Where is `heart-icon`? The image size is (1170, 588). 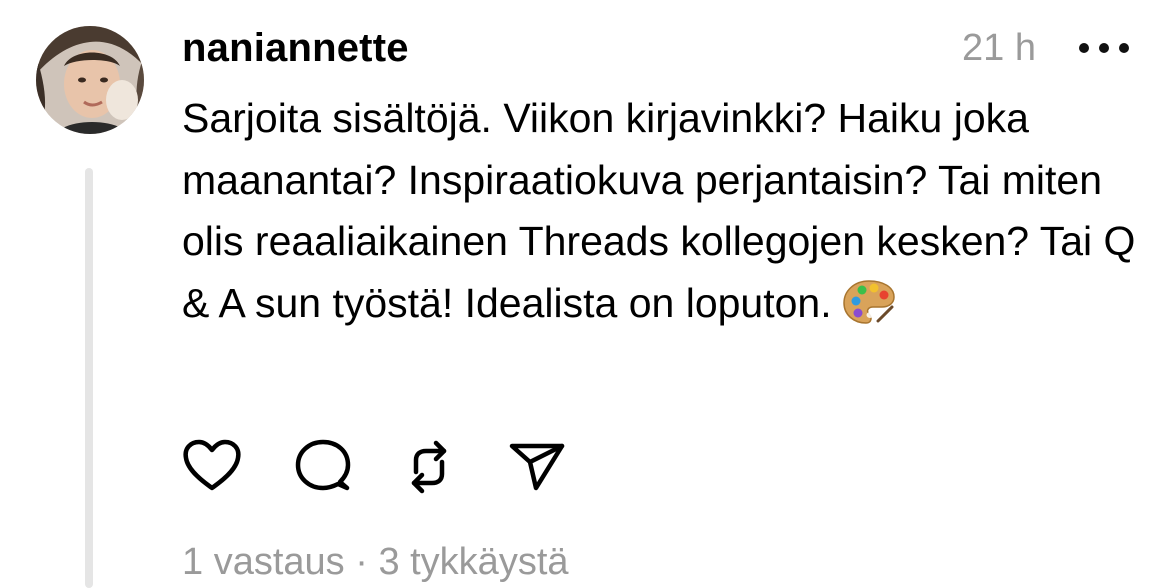
heart-icon is located at coordinates (212, 465).